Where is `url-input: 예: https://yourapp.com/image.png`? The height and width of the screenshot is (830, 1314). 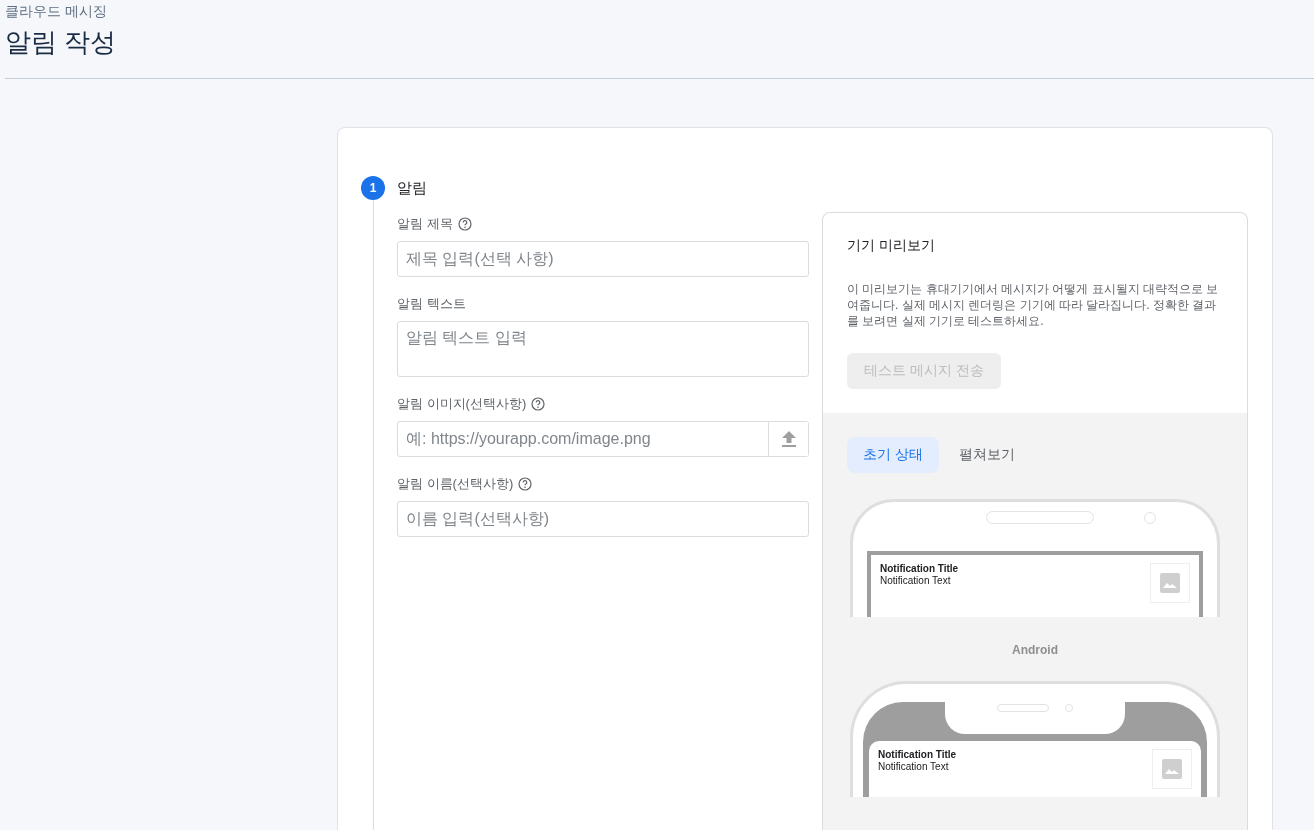 url-input: 예: https://yourapp.com/image.png is located at coordinates (583, 439).